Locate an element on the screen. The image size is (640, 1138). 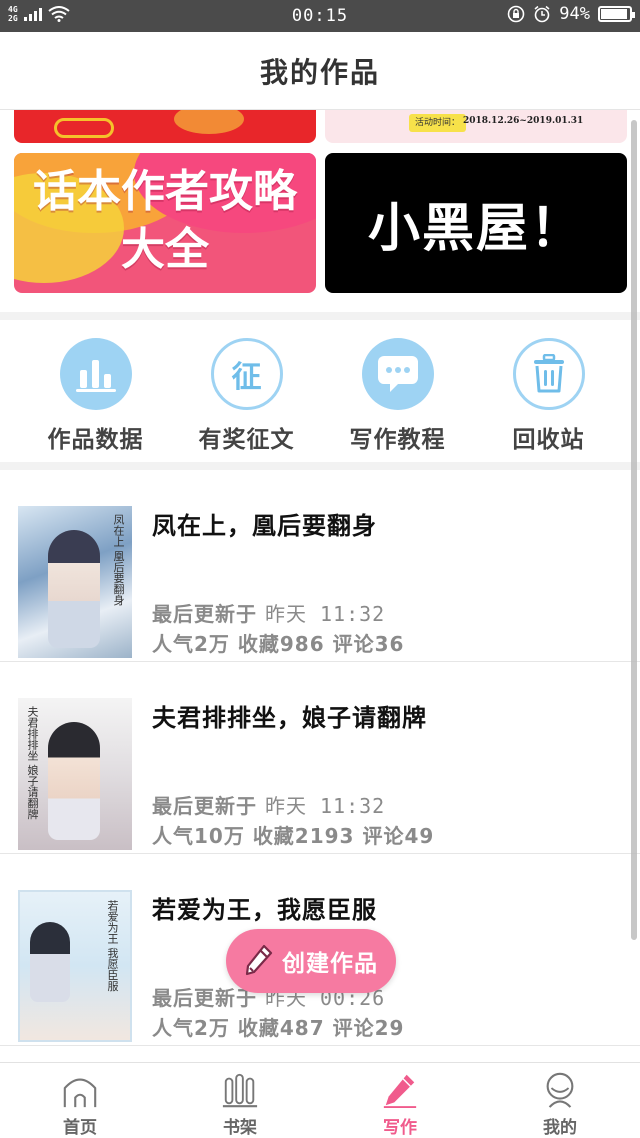
tab-profile: 我的 is located at coordinates (560, 1100).